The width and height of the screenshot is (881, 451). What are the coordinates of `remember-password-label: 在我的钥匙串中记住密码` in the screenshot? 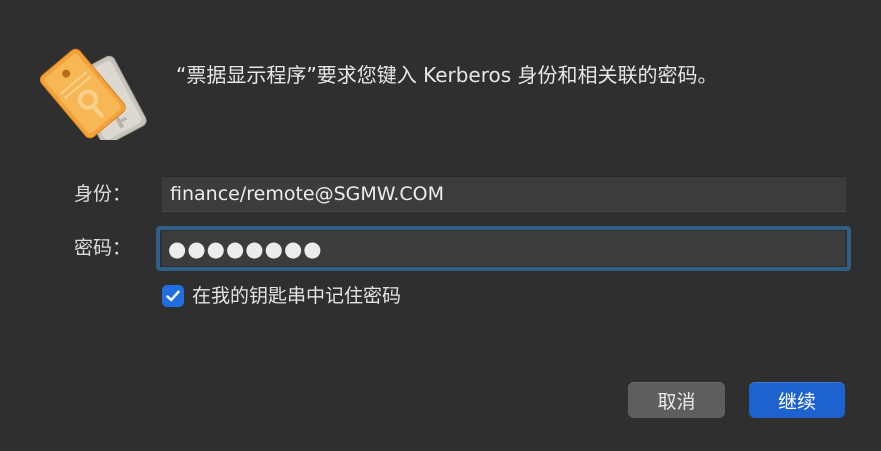 It's located at (296, 296).